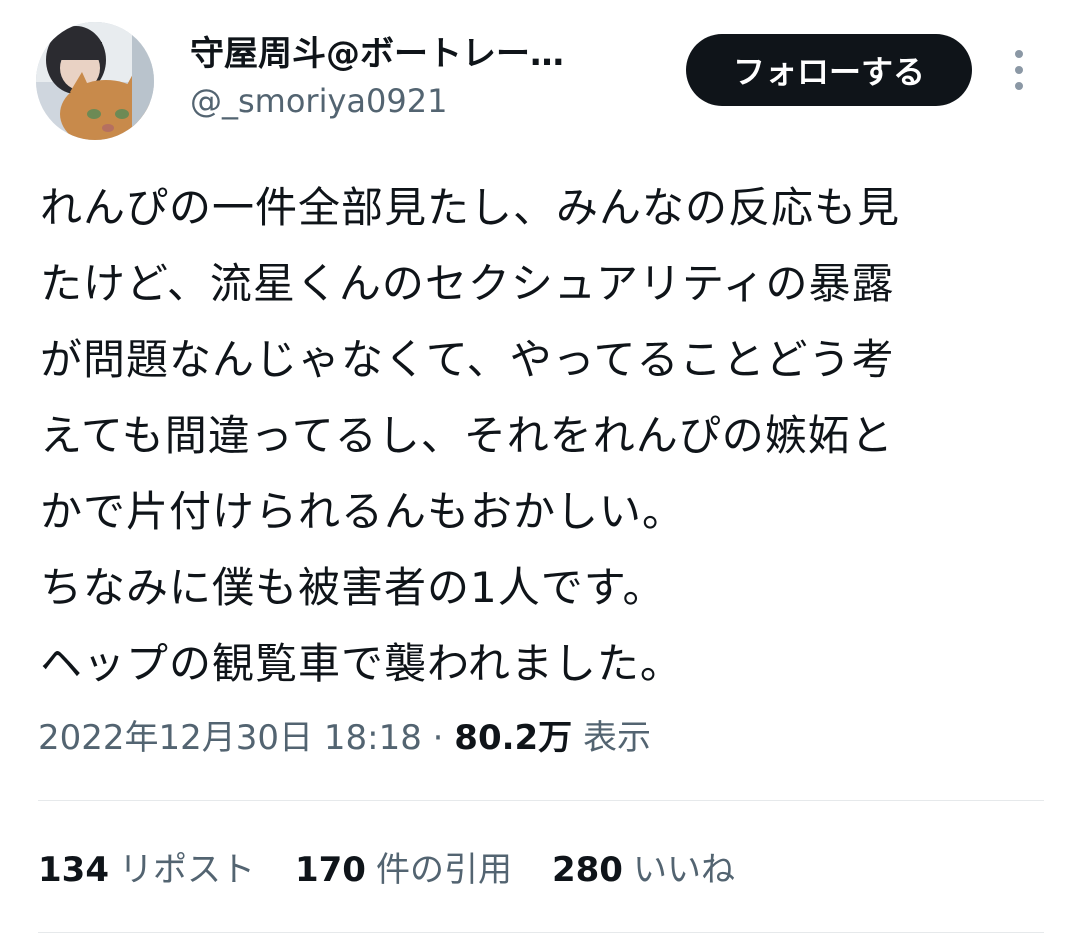 The height and width of the screenshot is (937, 1080). I want to click on quotes-stat: 170 件の引用, so click(403, 870).